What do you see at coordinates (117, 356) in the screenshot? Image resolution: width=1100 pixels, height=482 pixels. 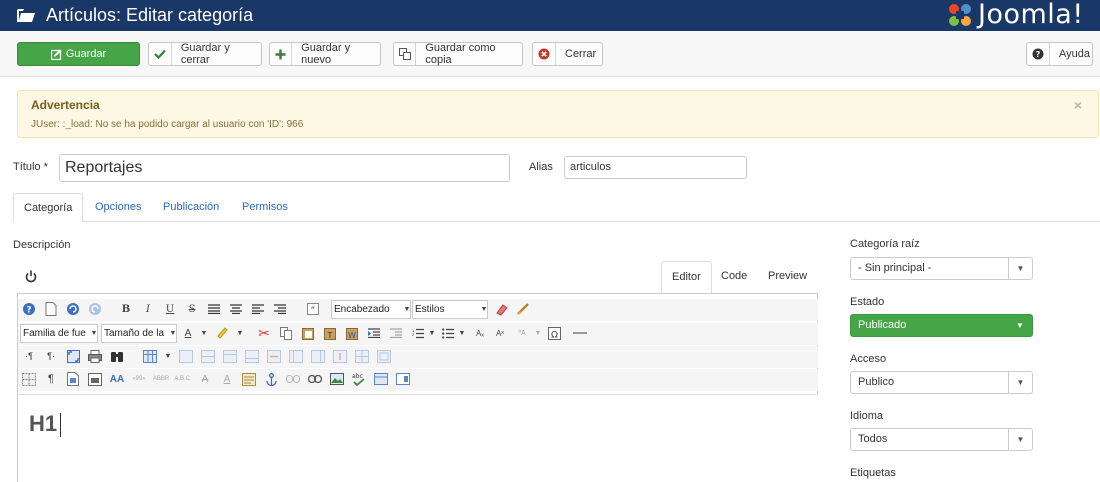 I see `find-icon` at bounding box center [117, 356].